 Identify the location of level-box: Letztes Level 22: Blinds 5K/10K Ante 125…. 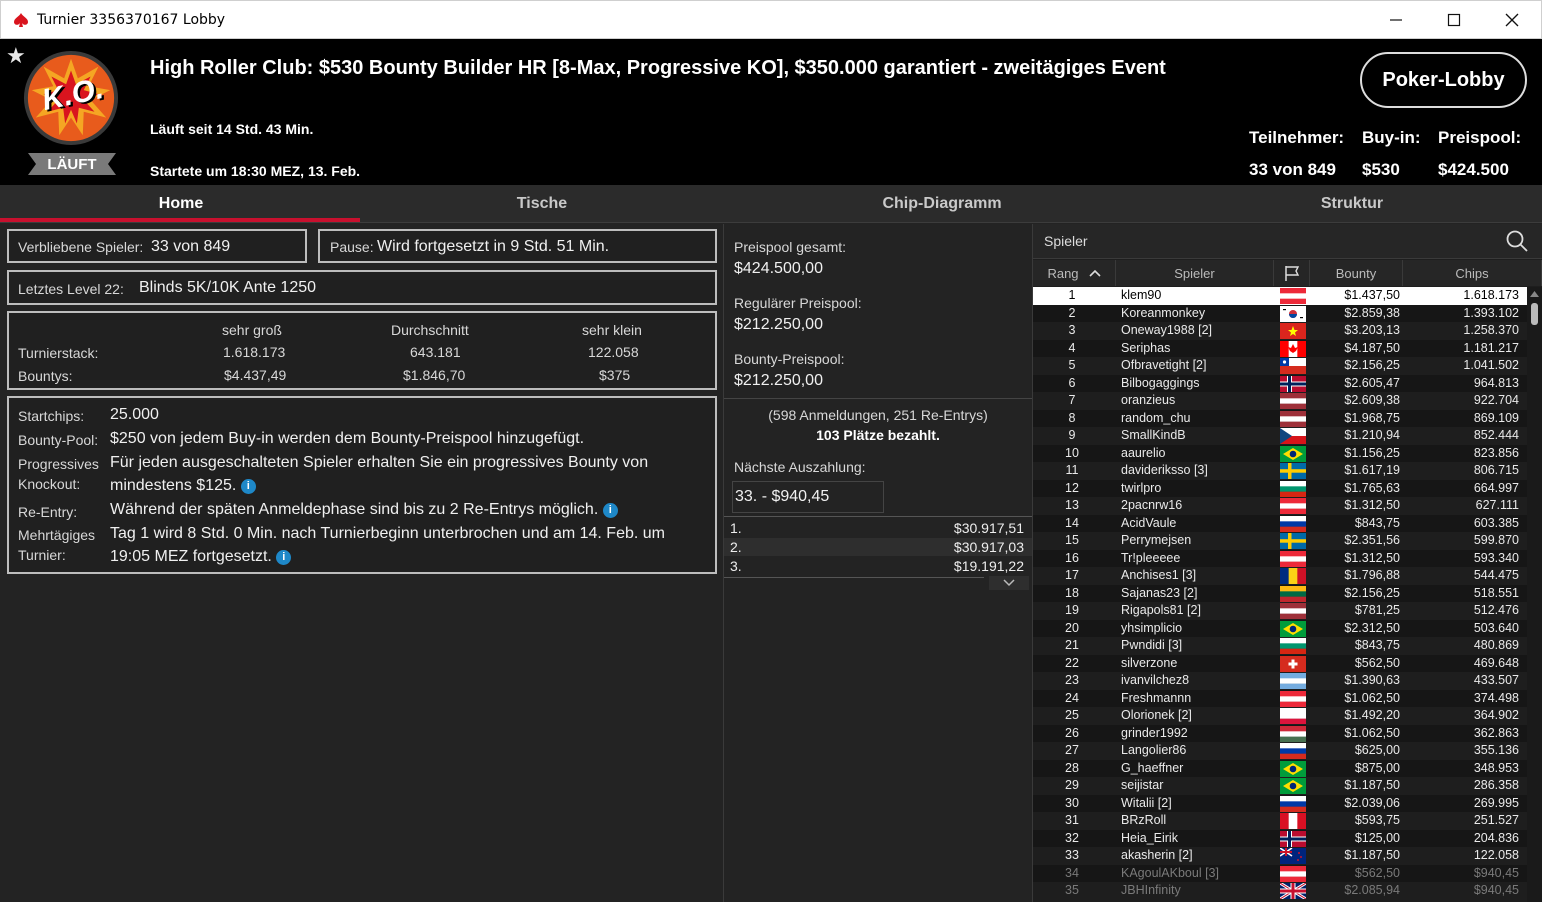
(362, 287).